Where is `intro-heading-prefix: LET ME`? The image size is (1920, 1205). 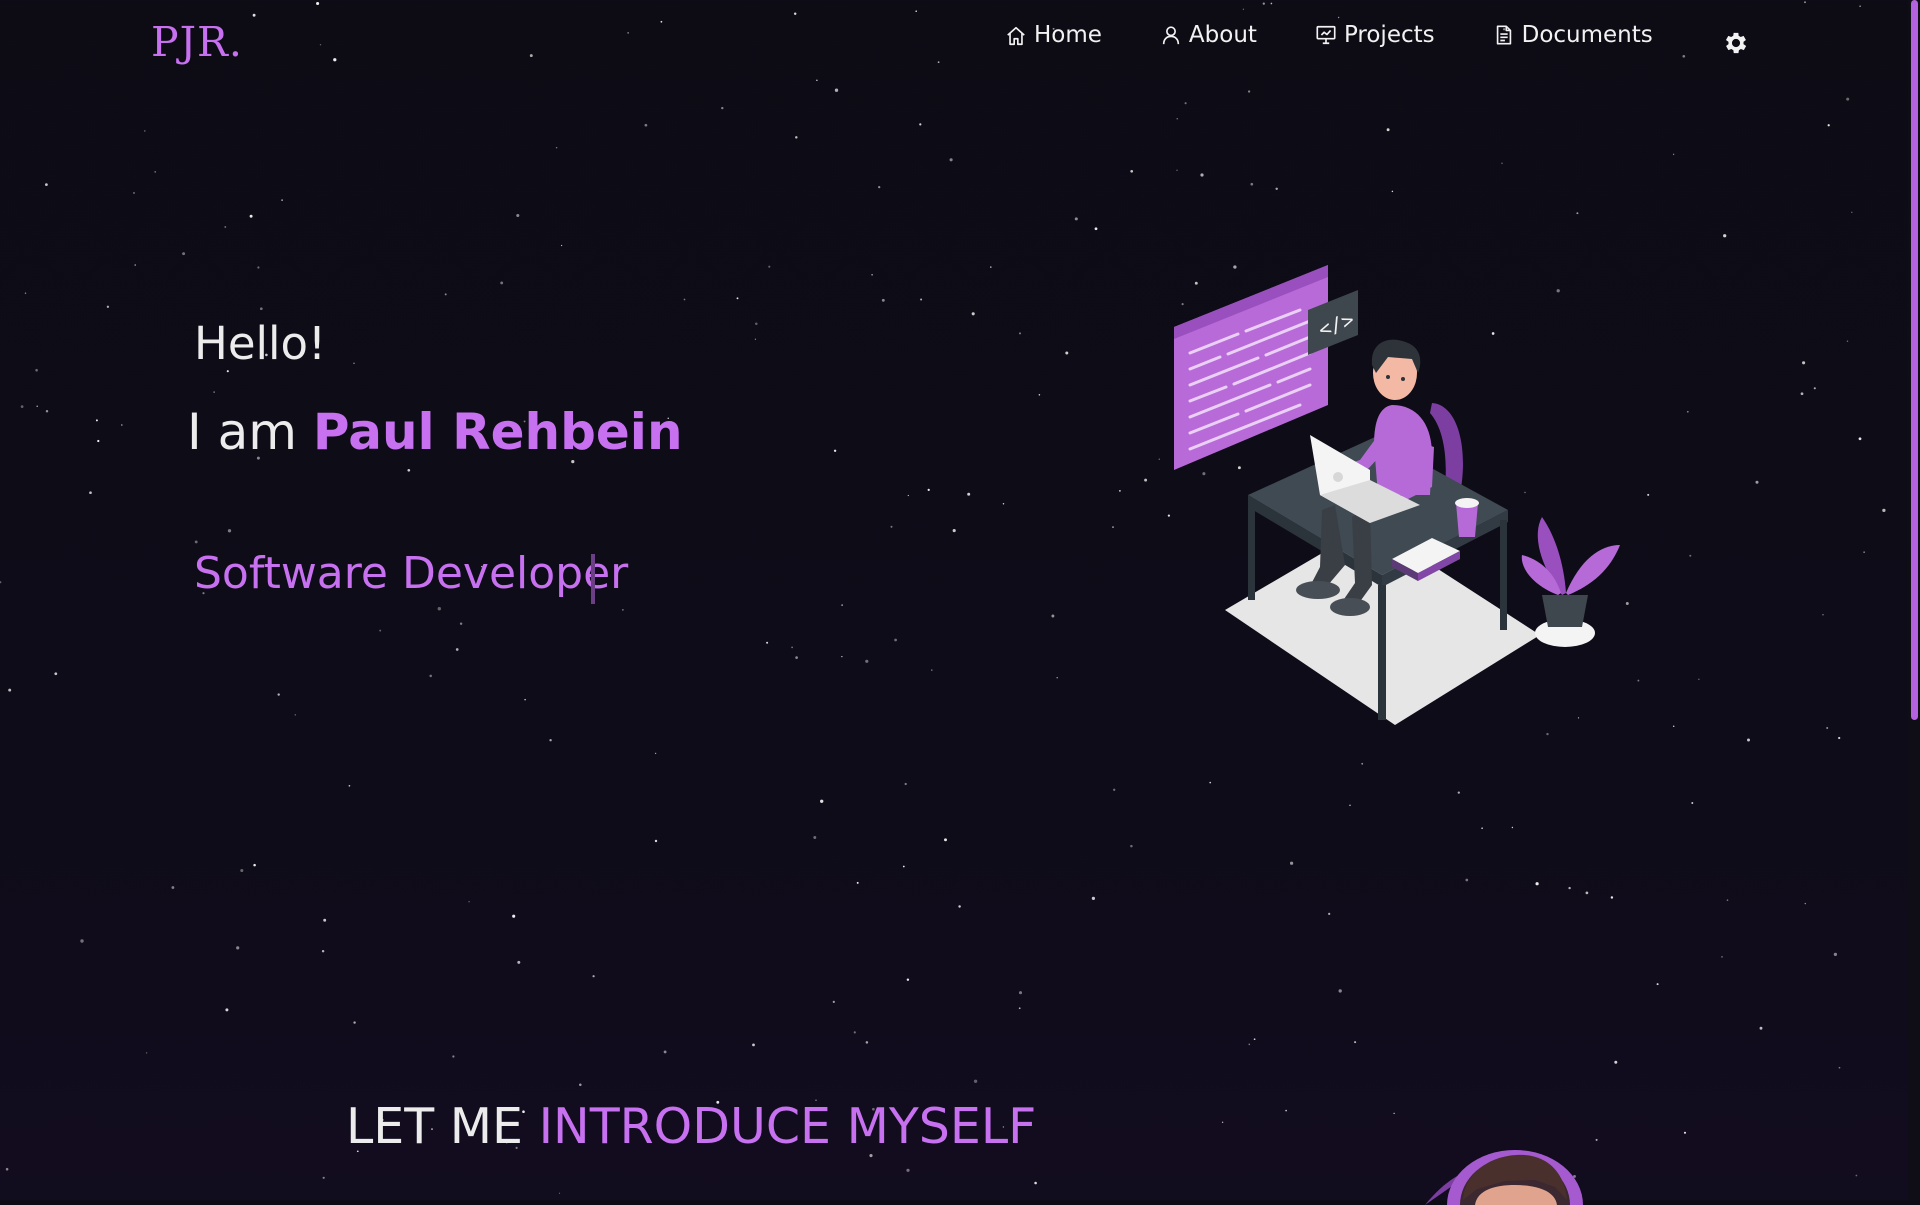 intro-heading-prefix: LET ME is located at coordinates (435, 1126).